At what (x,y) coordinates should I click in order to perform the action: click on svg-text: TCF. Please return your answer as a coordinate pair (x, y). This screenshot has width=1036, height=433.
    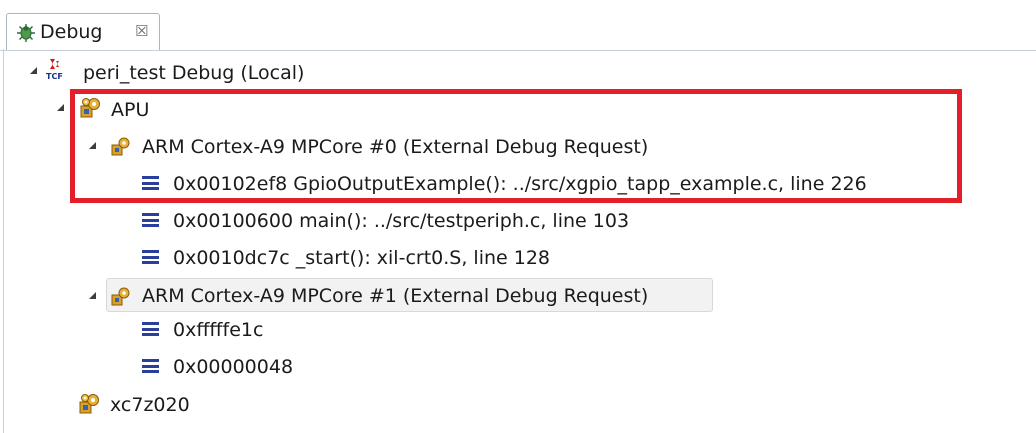
    Looking at the image, I should click on (54, 76).